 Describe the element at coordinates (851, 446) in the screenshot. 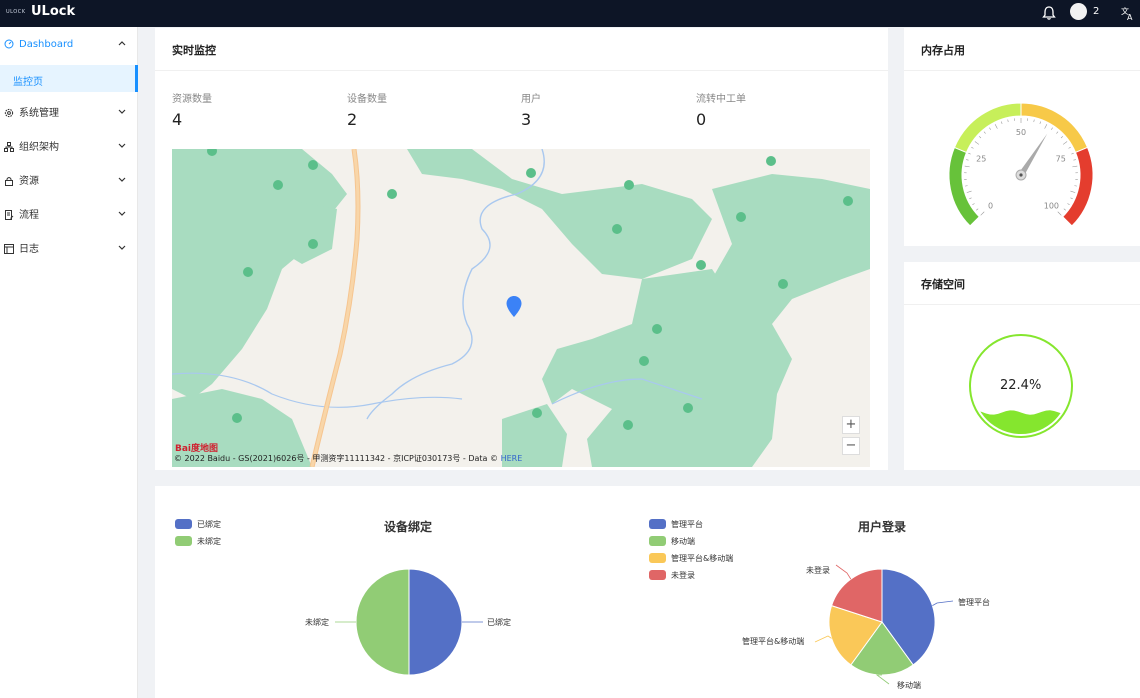

I see `zoom-out-button: −` at that location.